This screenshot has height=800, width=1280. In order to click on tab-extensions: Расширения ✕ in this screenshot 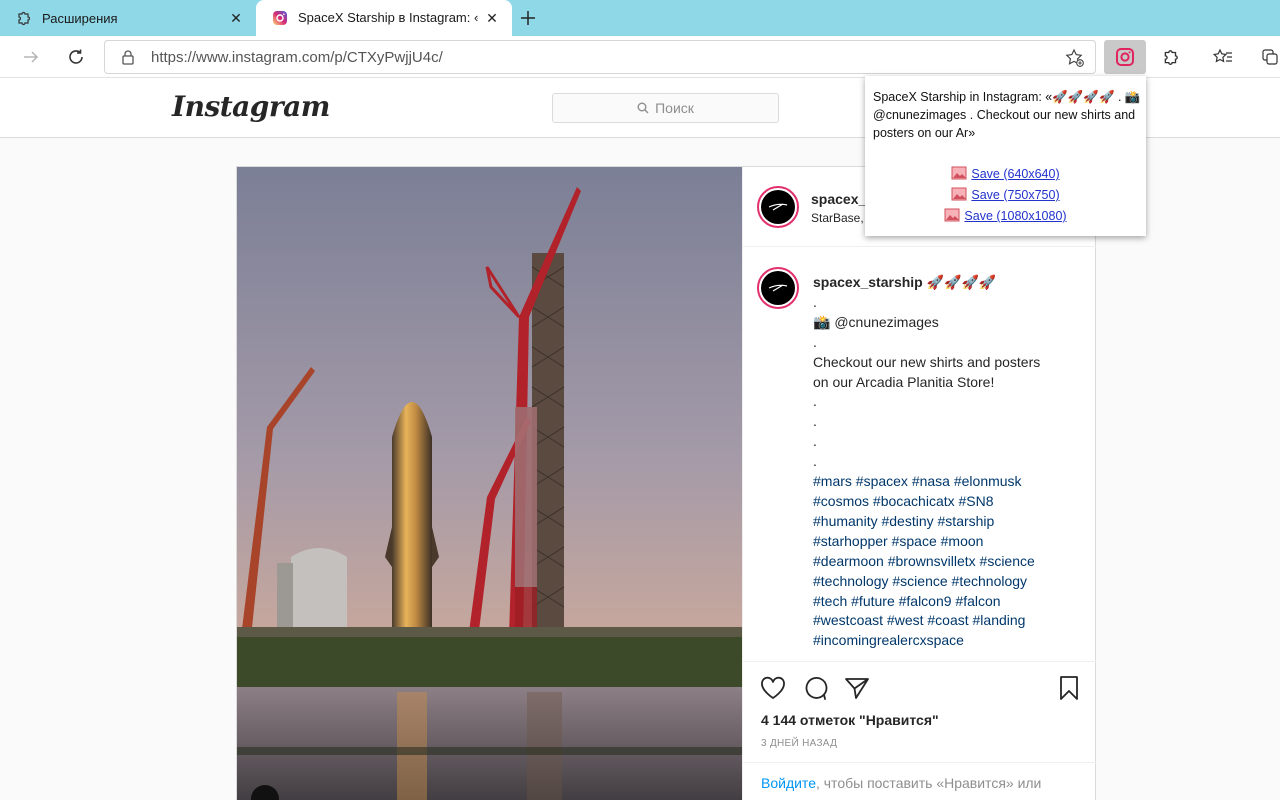, I will do `click(128, 18)`.